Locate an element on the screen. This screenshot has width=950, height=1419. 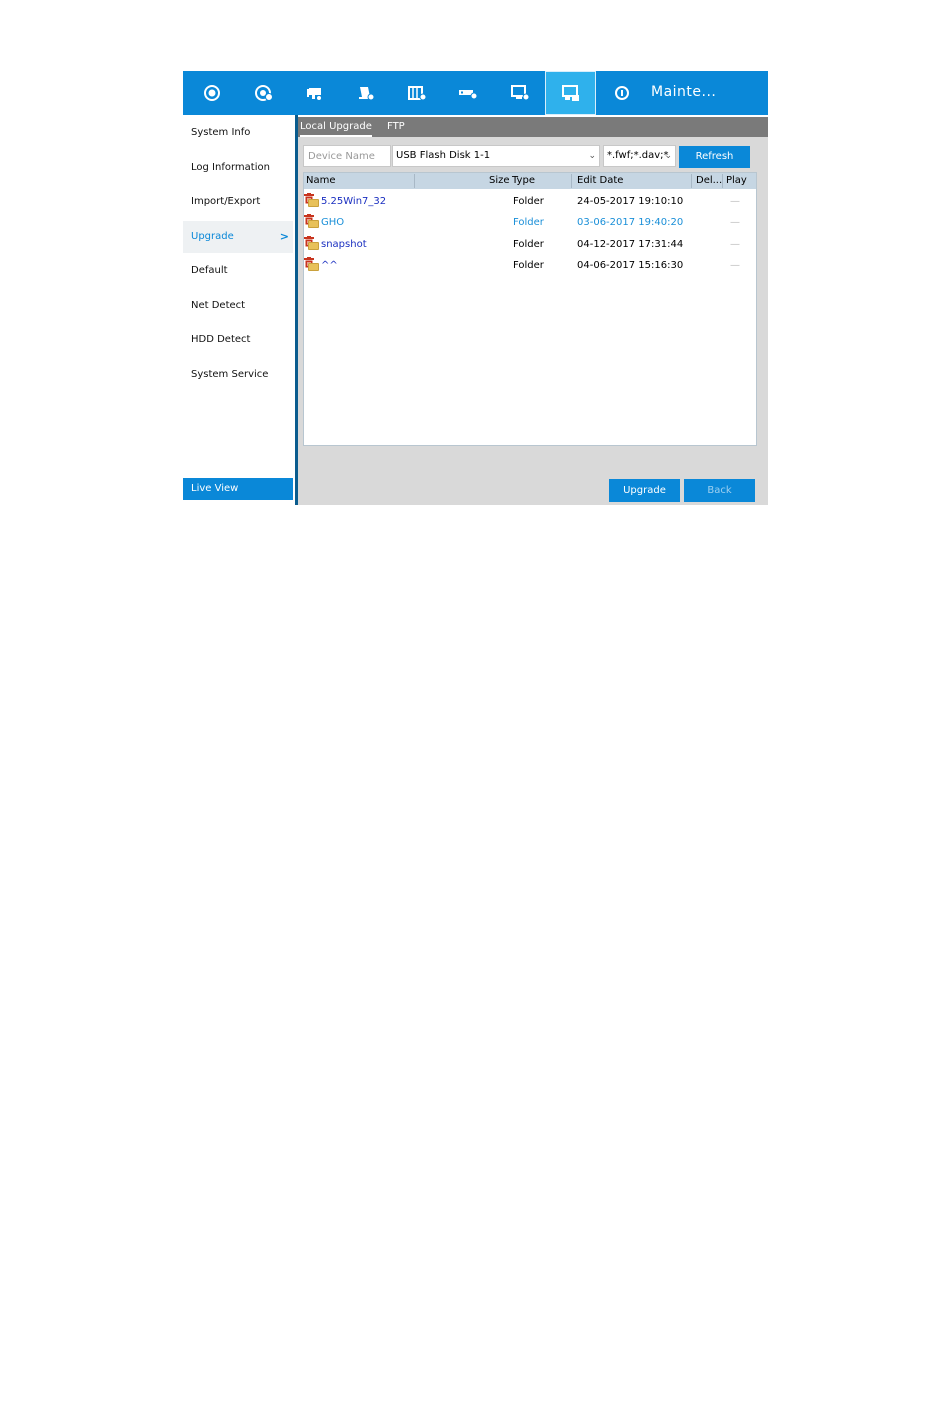
chevron-right-icon: > is located at coordinates (284, 236).